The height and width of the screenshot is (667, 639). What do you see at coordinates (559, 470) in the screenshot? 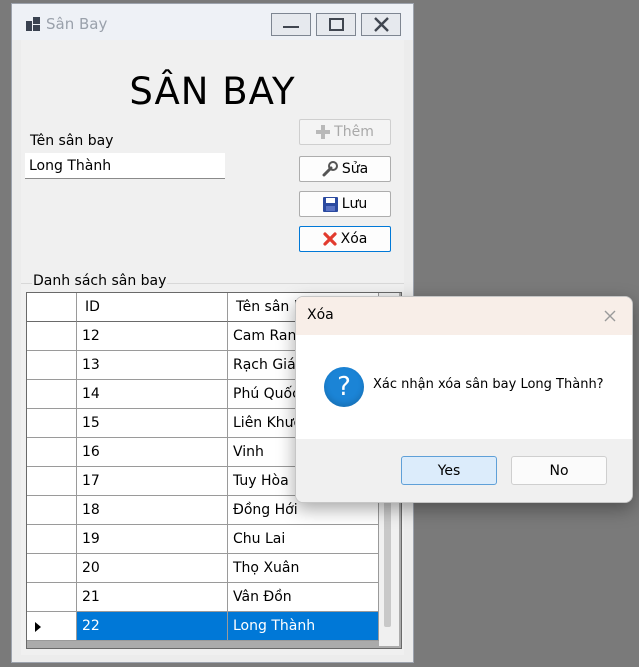
I see `no-button: No` at bounding box center [559, 470].